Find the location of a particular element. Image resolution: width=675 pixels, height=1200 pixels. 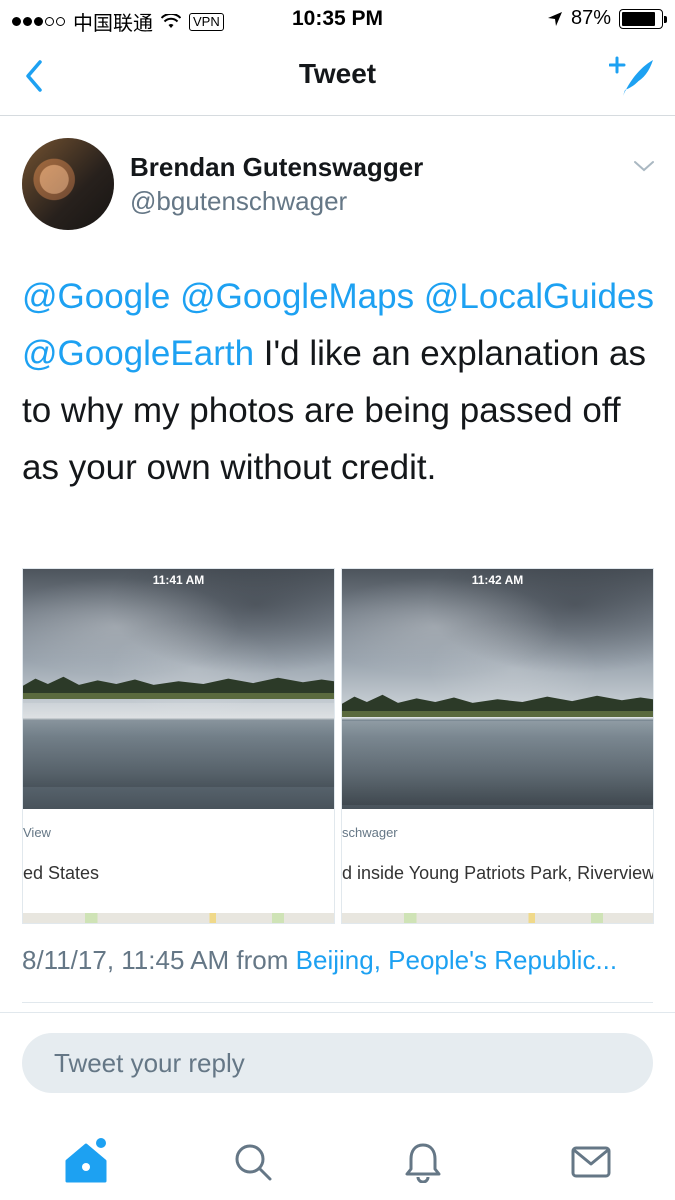

mention-link: @LocalGuides is located at coordinates (539, 296).